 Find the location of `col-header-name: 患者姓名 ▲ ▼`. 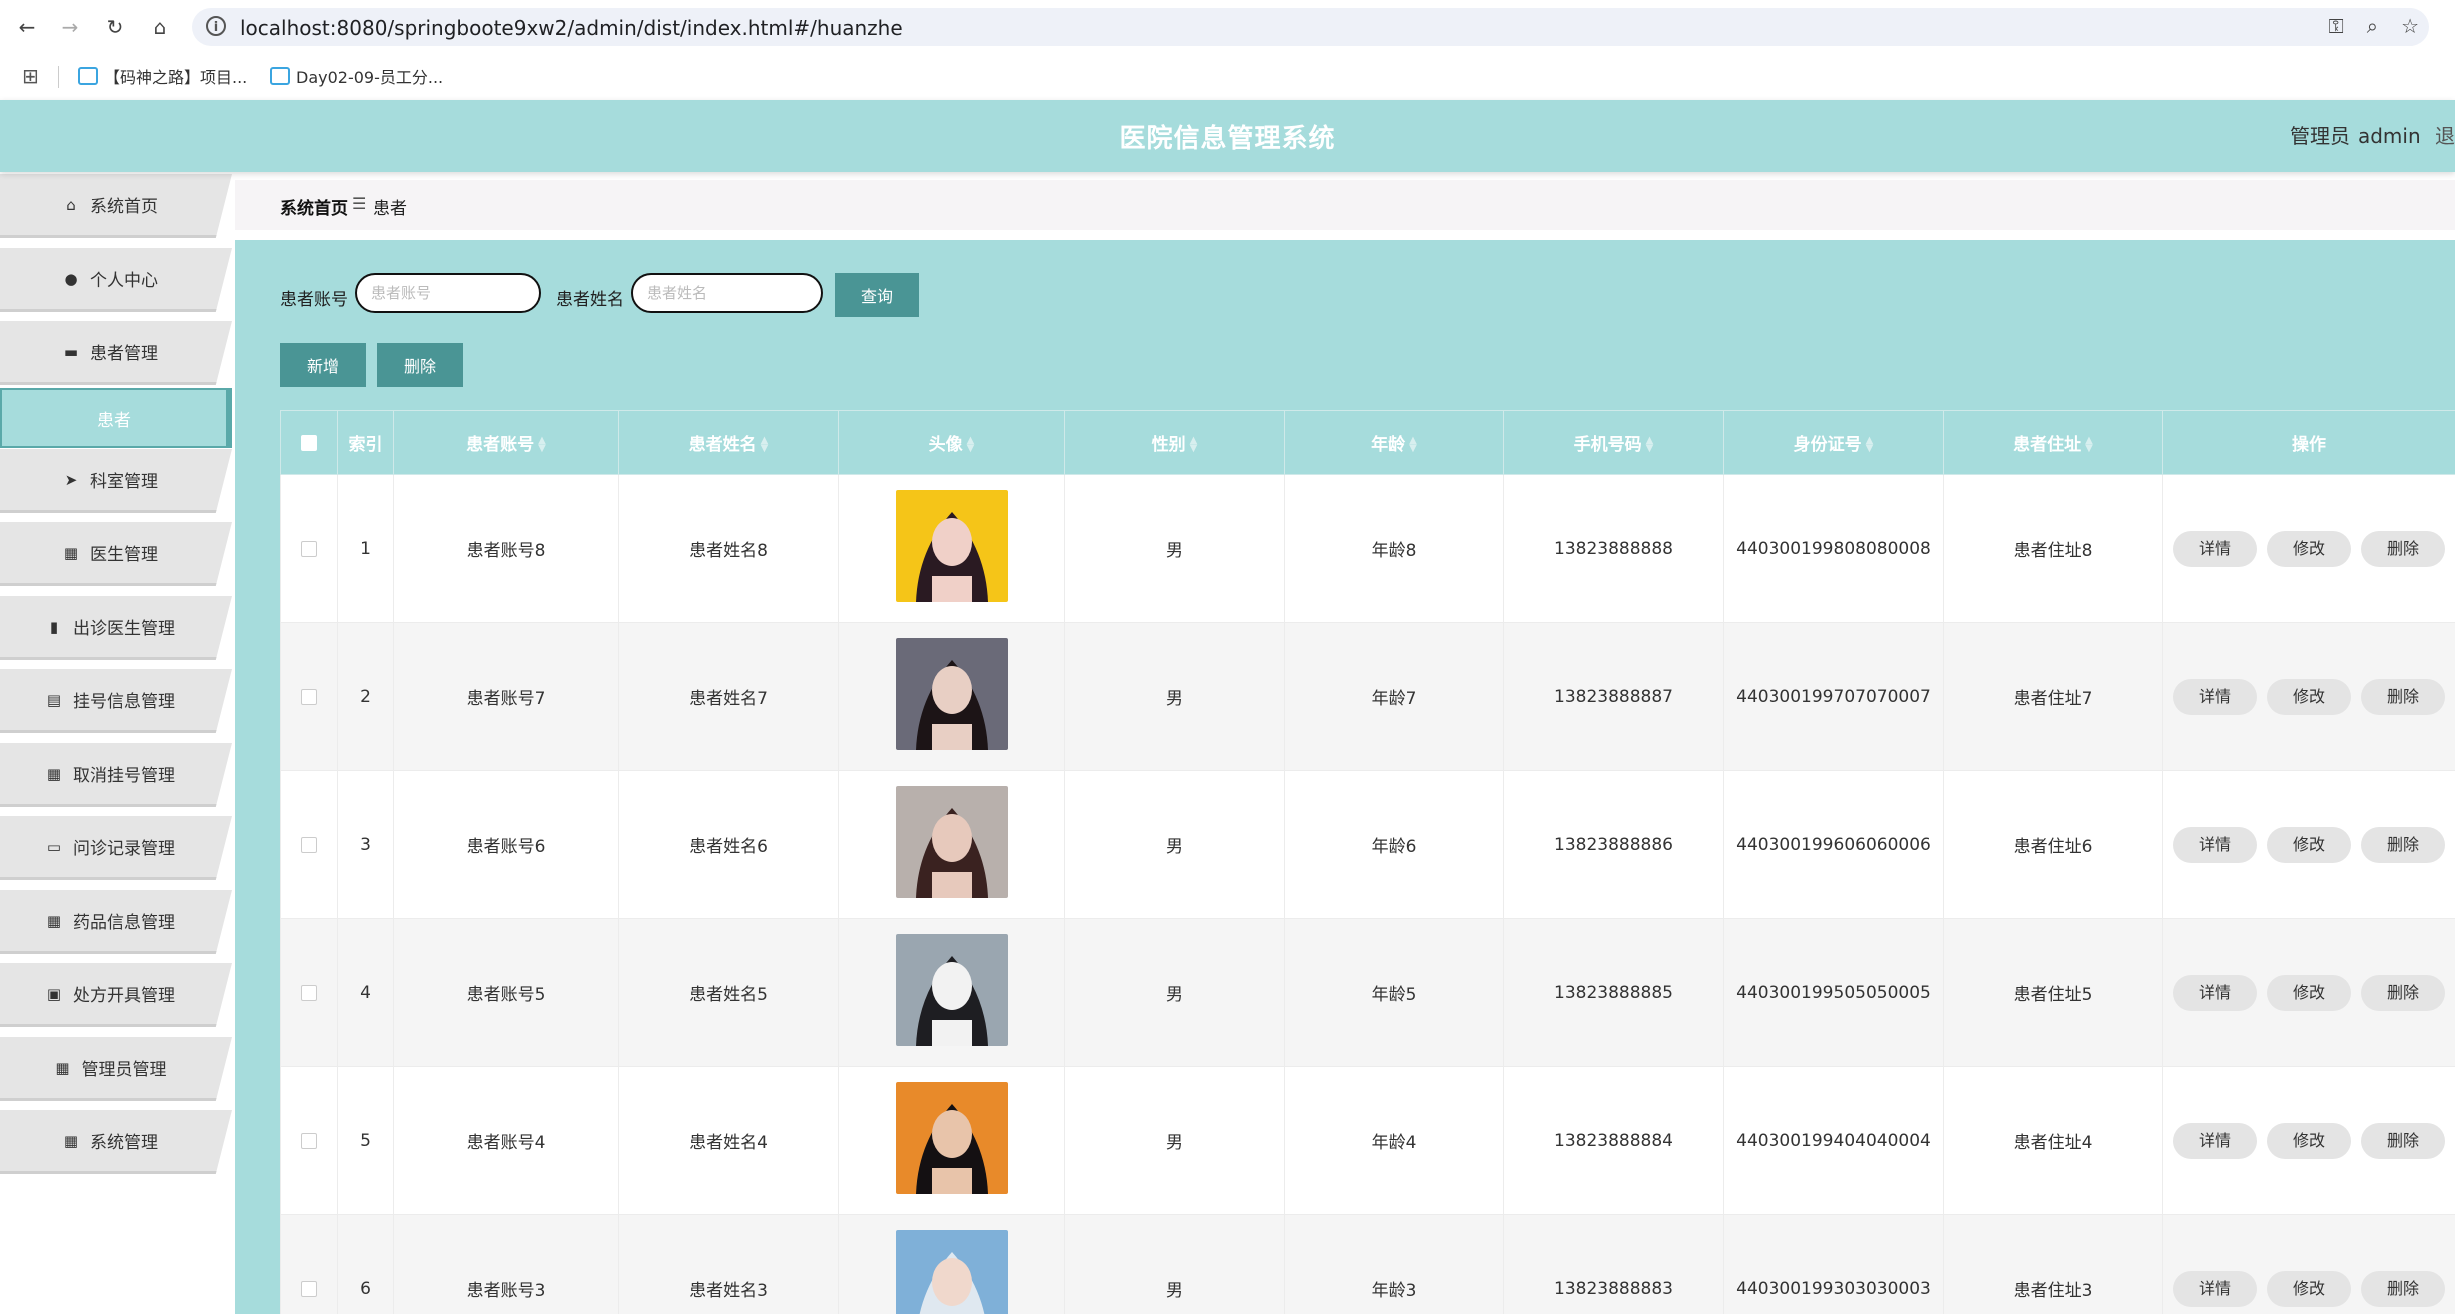

col-header-name: 患者姓名 ▲ ▼ is located at coordinates (728, 442).